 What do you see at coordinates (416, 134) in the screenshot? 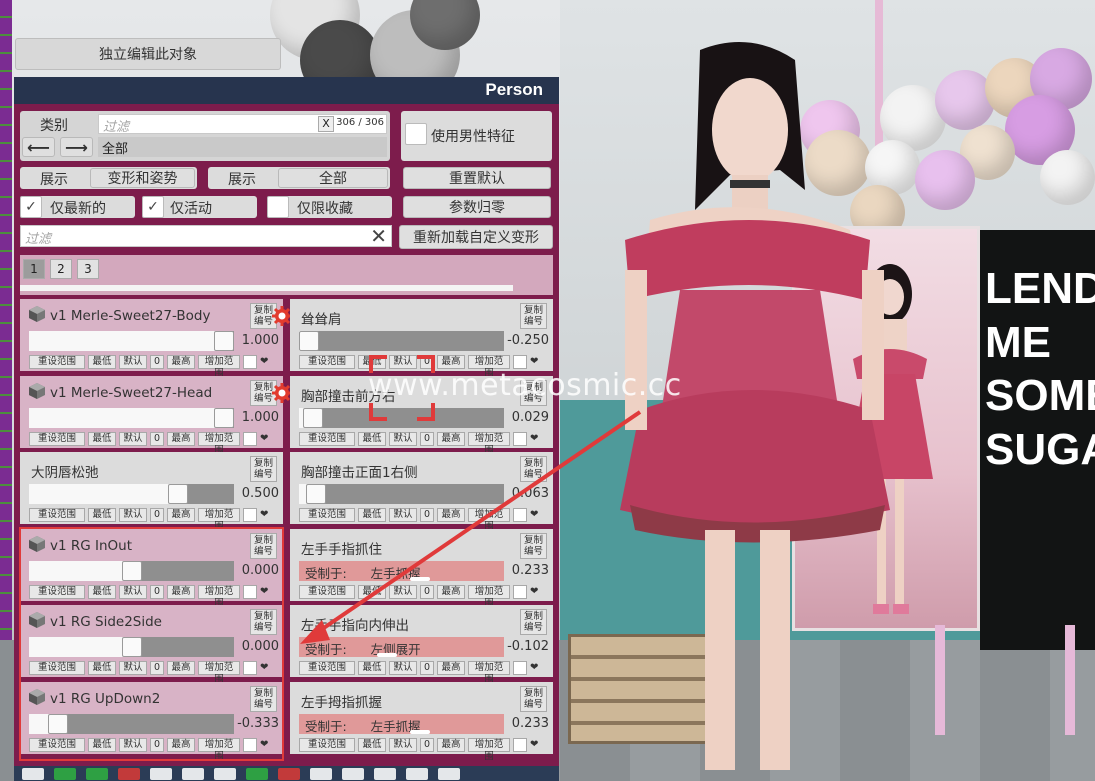
I see `male-features-checkbox` at bounding box center [416, 134].